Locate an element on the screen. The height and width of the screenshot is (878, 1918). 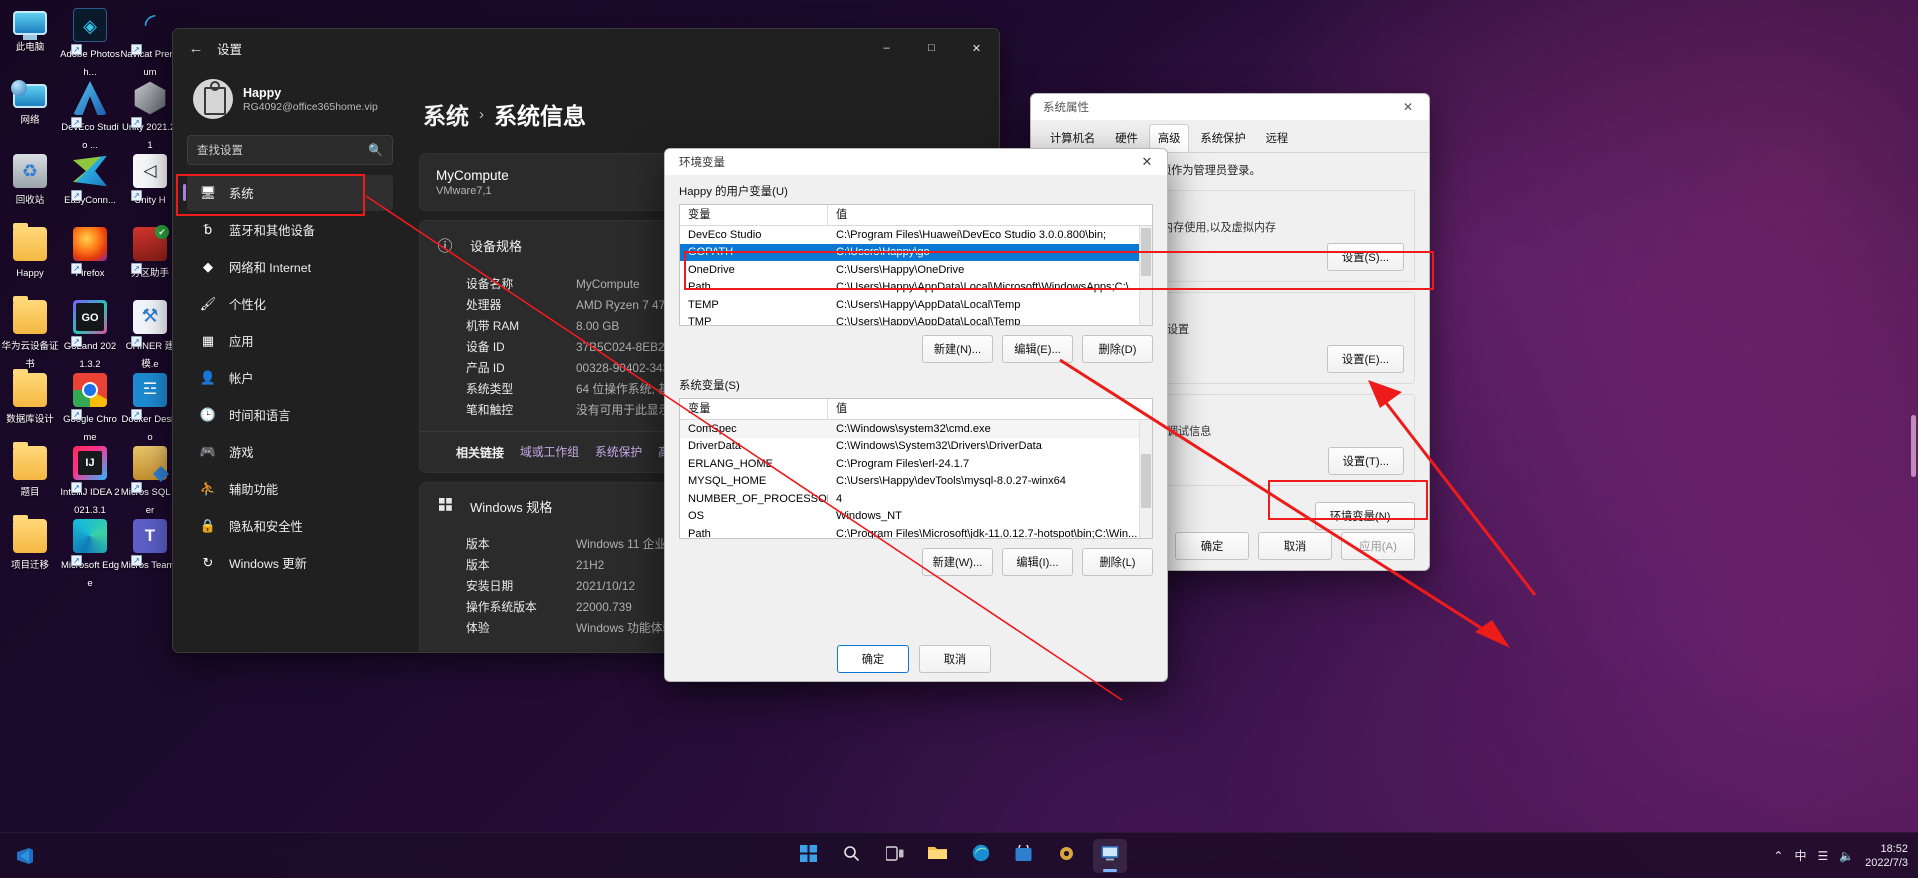
env-cancel-button: 取消 is located at coordinates (955, 659).